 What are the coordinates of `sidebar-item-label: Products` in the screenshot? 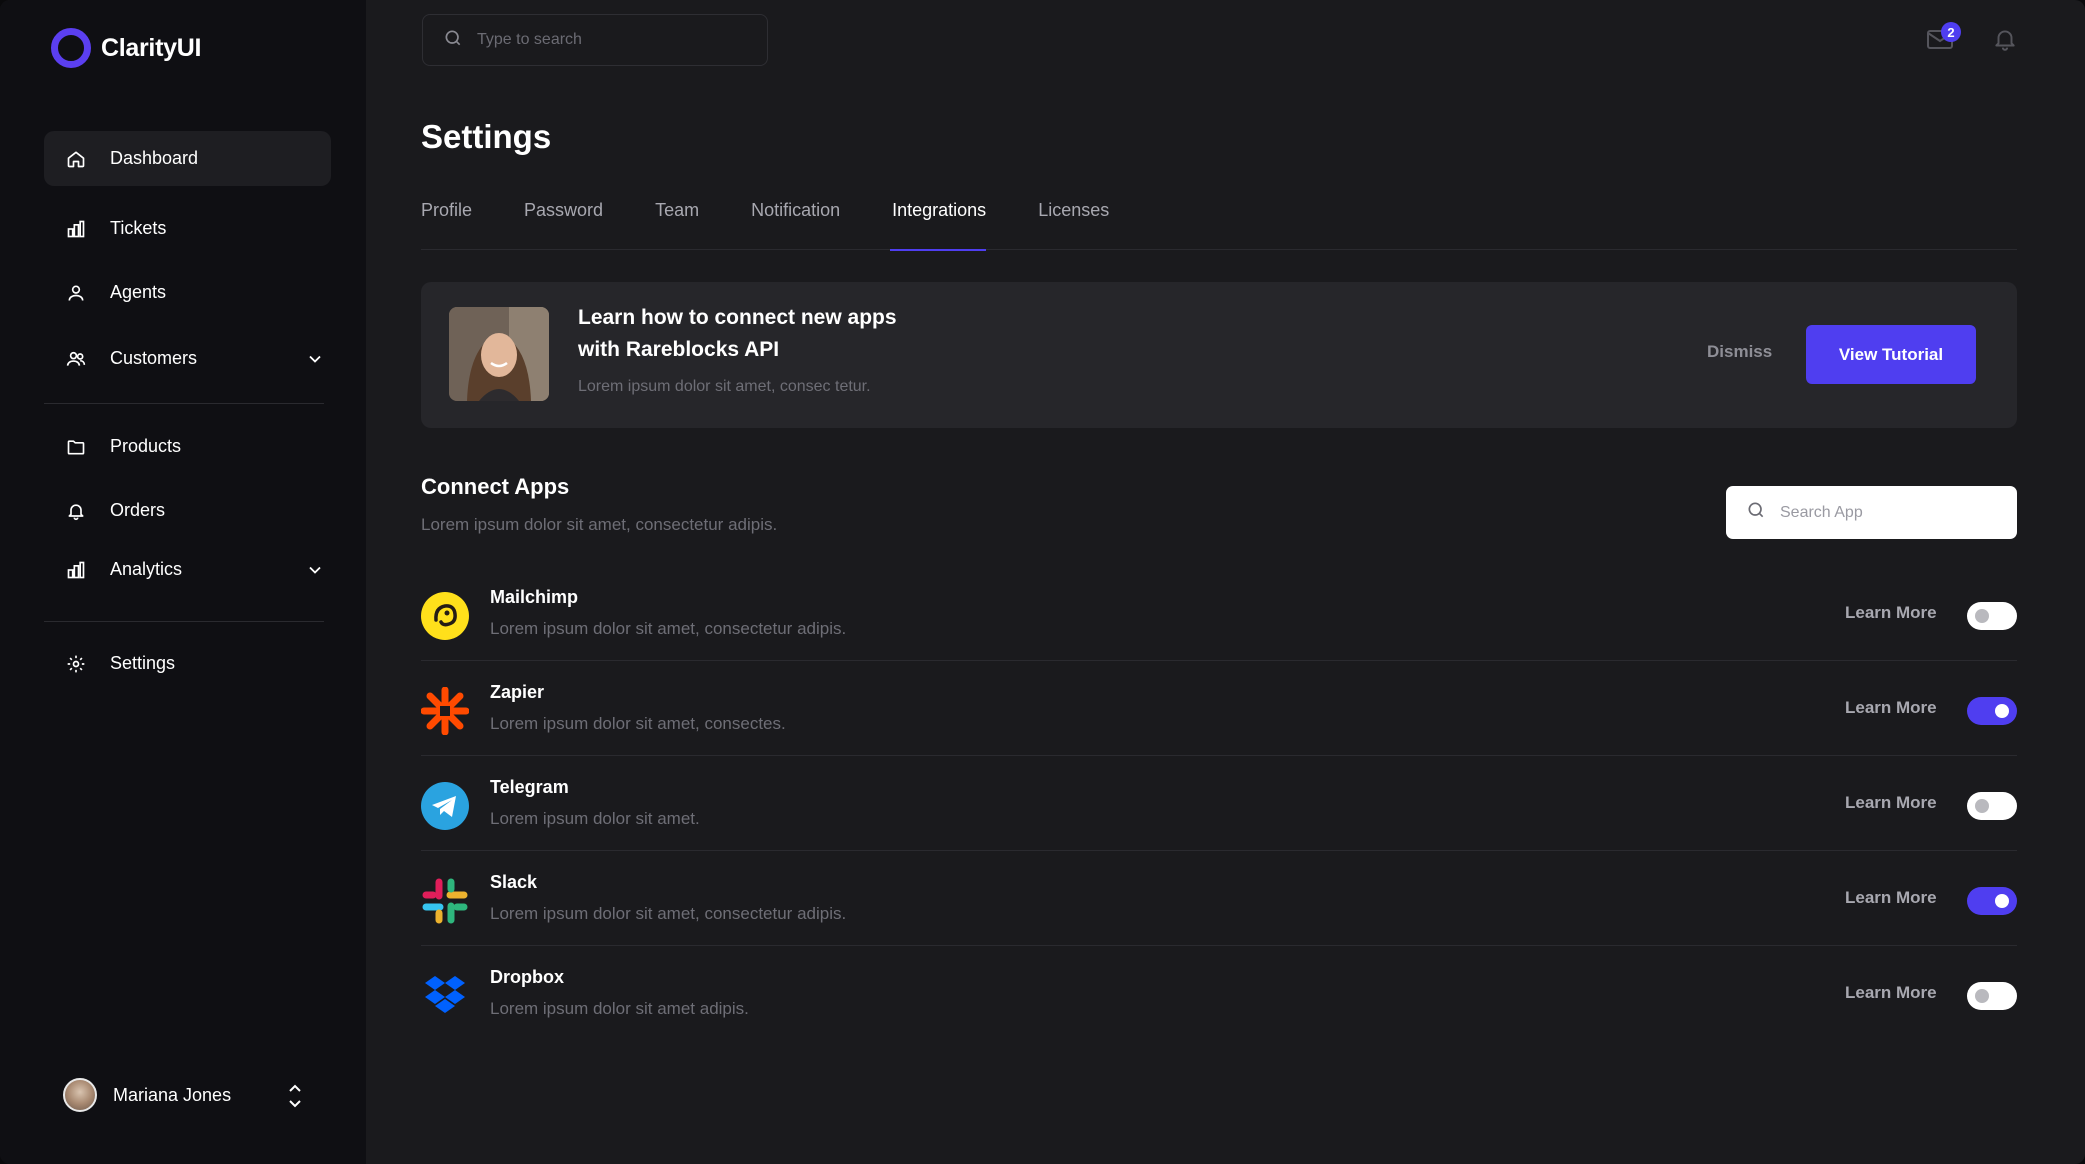 It's located at (146, 446).